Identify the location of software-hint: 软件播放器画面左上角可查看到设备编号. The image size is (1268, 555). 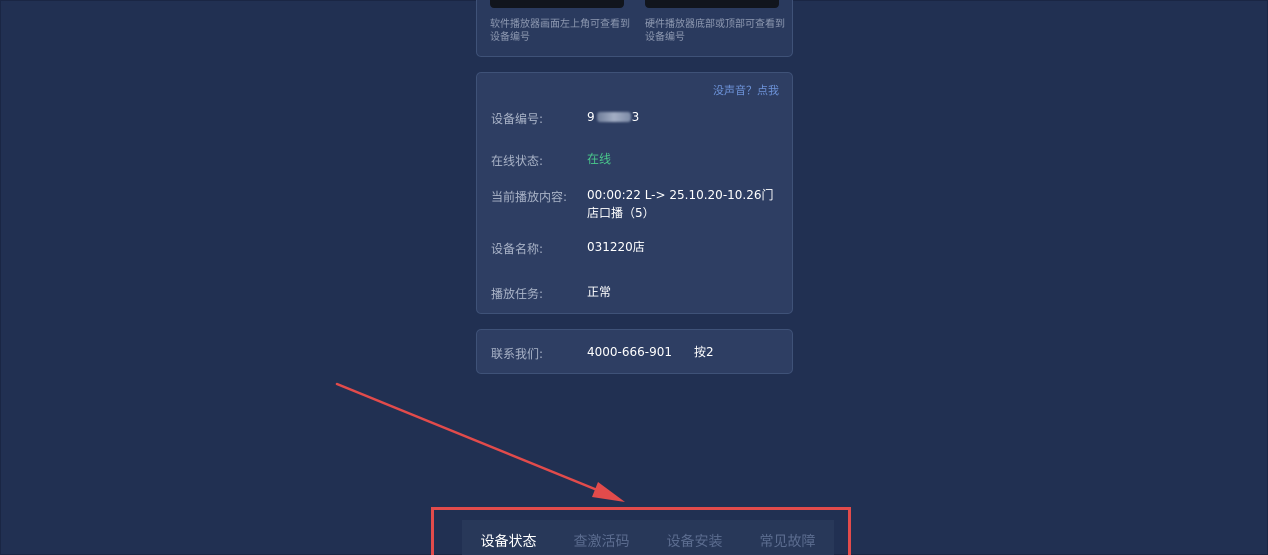
(560, 31).